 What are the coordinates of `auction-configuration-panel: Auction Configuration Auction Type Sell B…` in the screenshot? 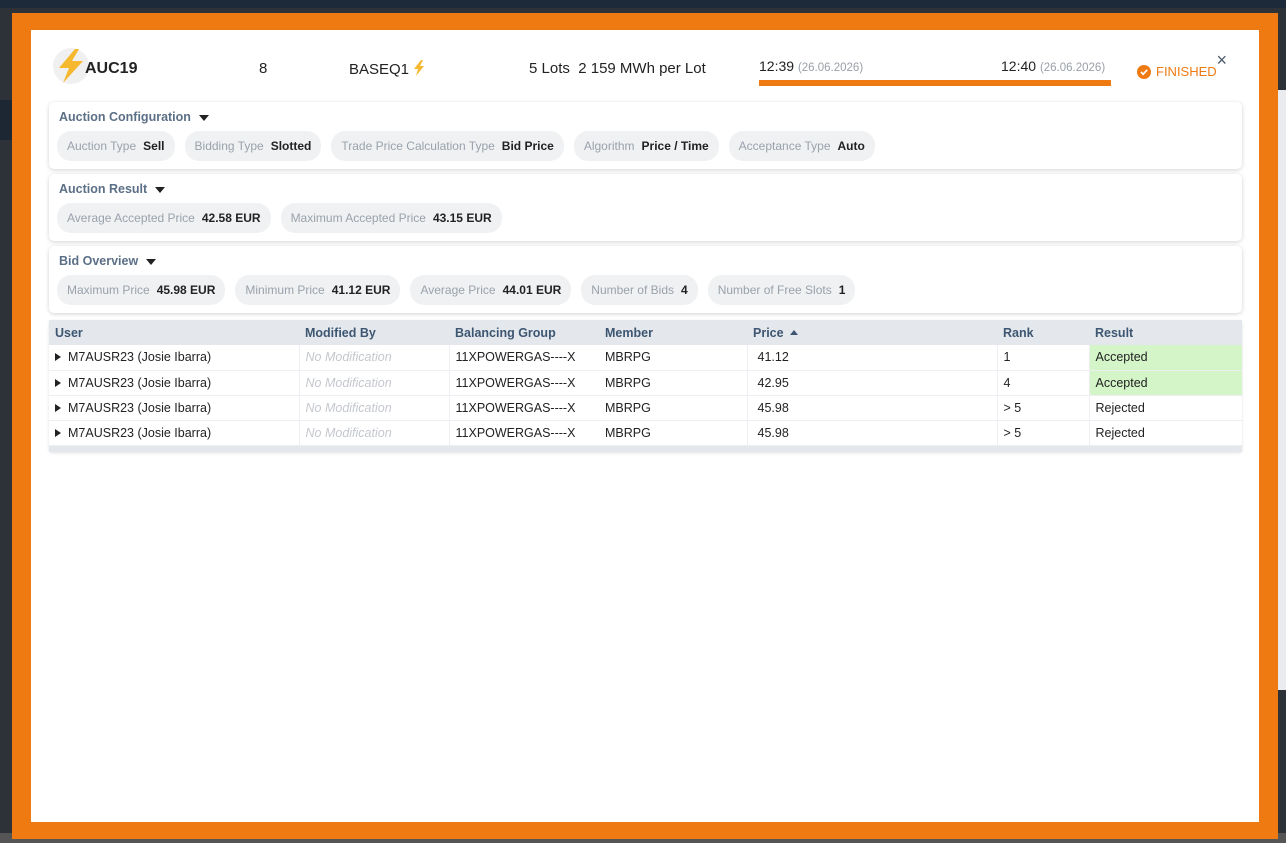 It's located at (645, 135).